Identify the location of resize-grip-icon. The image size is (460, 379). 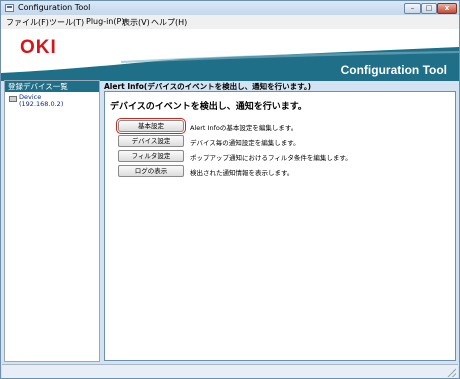
(451, 372).